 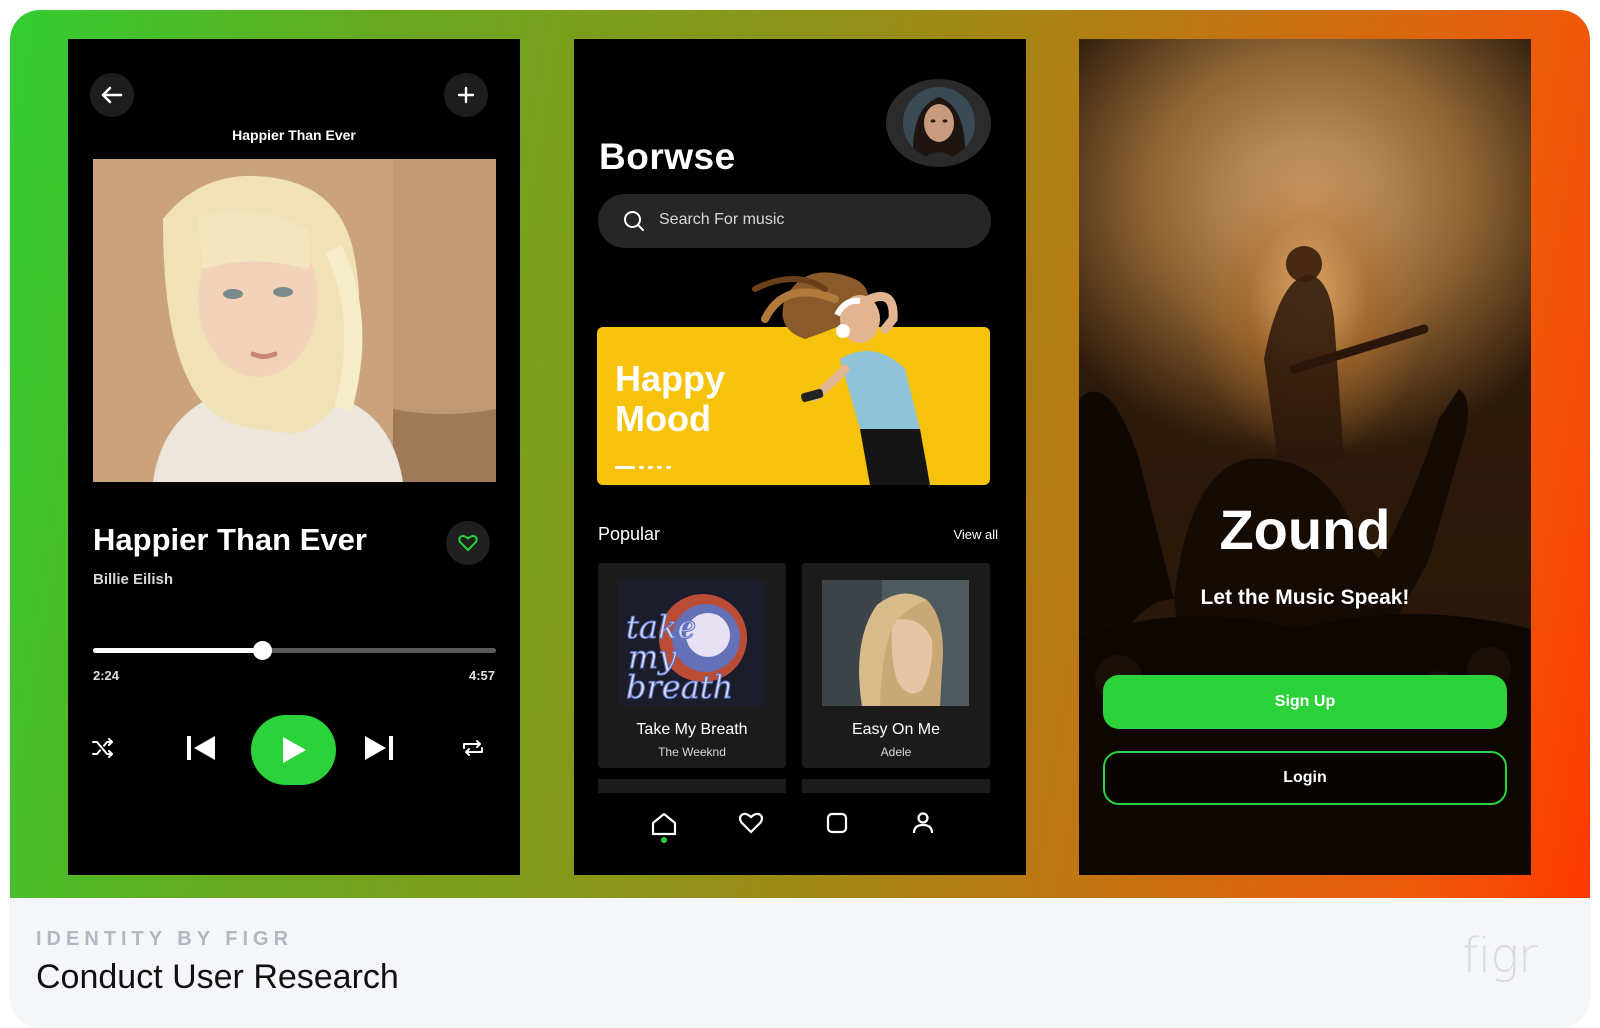 I want to click on previous-button, so click(x=201, y=748).